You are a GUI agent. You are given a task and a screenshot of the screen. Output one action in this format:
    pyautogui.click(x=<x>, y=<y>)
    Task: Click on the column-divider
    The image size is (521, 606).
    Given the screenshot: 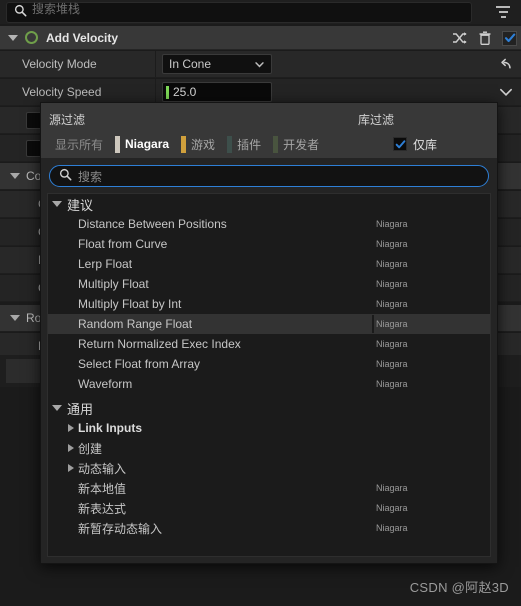 What is the action you would take?
    pyautogui.click(x=155, y=64)
    